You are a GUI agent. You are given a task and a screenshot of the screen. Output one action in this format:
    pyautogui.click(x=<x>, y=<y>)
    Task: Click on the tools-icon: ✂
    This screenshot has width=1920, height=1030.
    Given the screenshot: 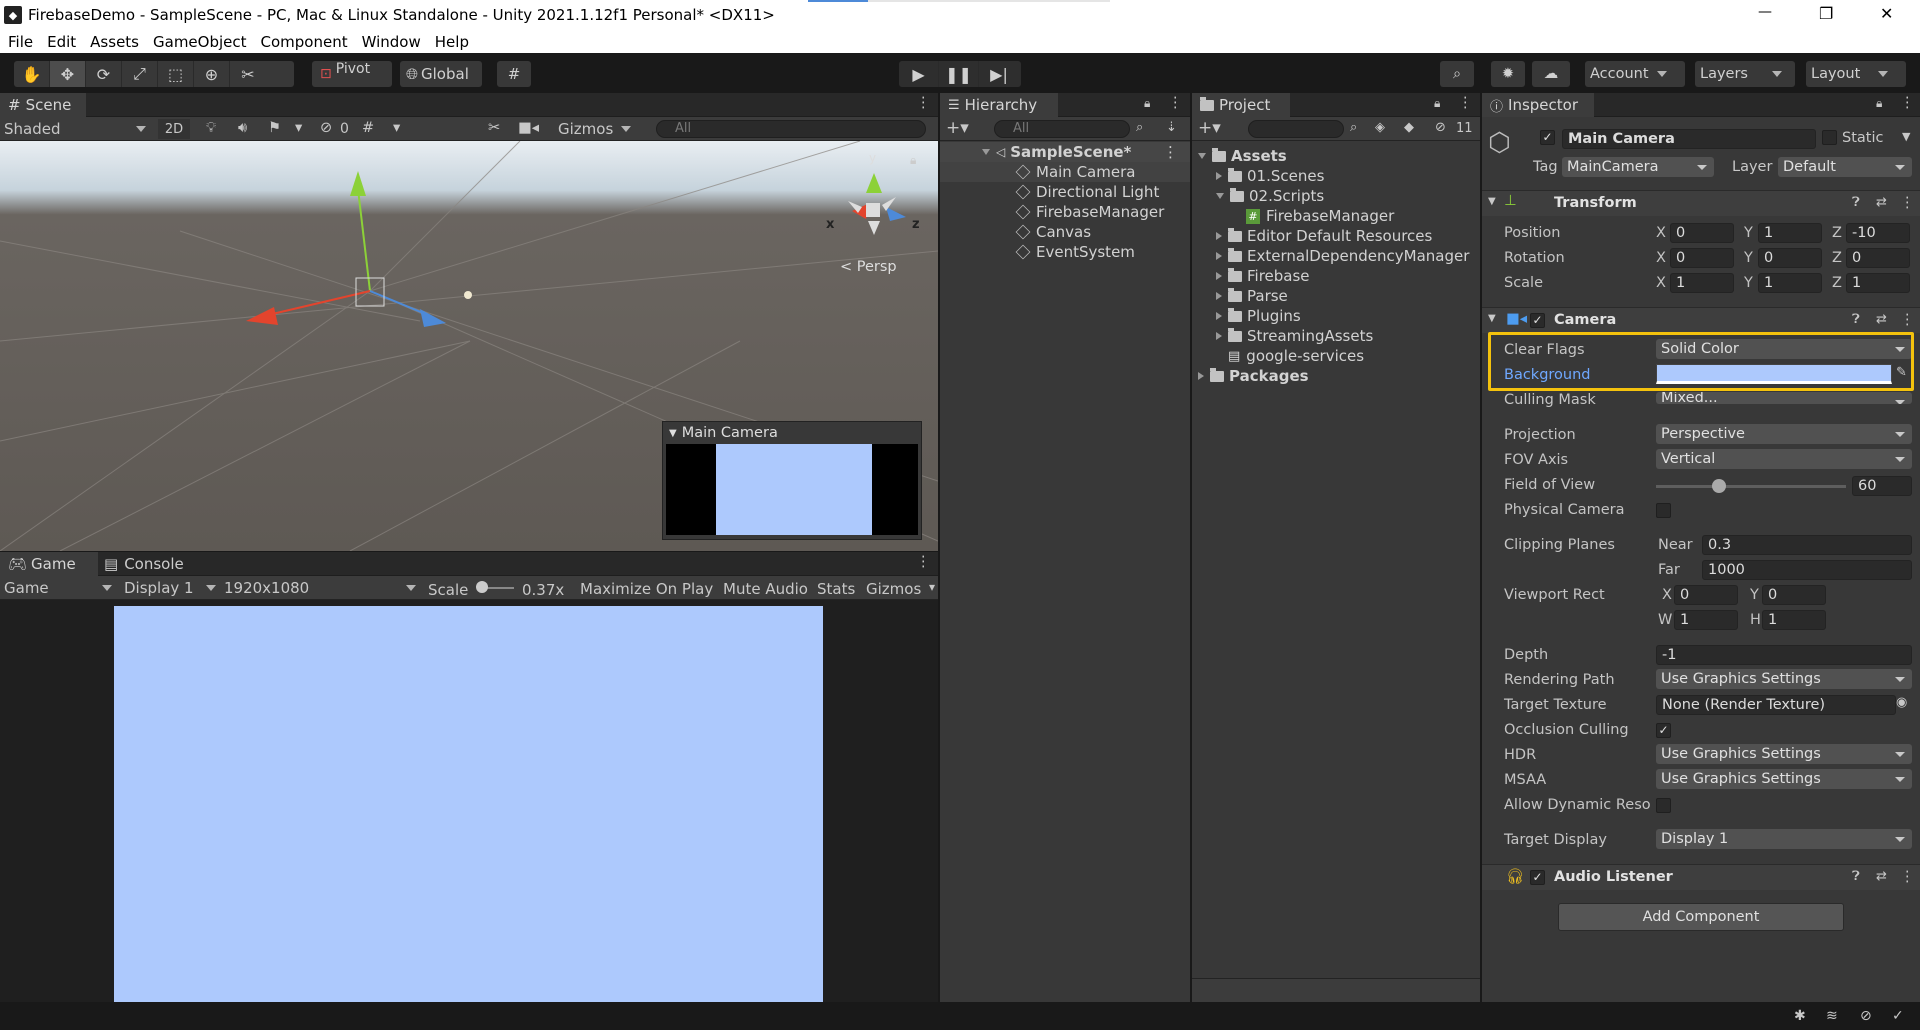 What is the action you would take?
    pyautogui.click(x=494, y=128)
    